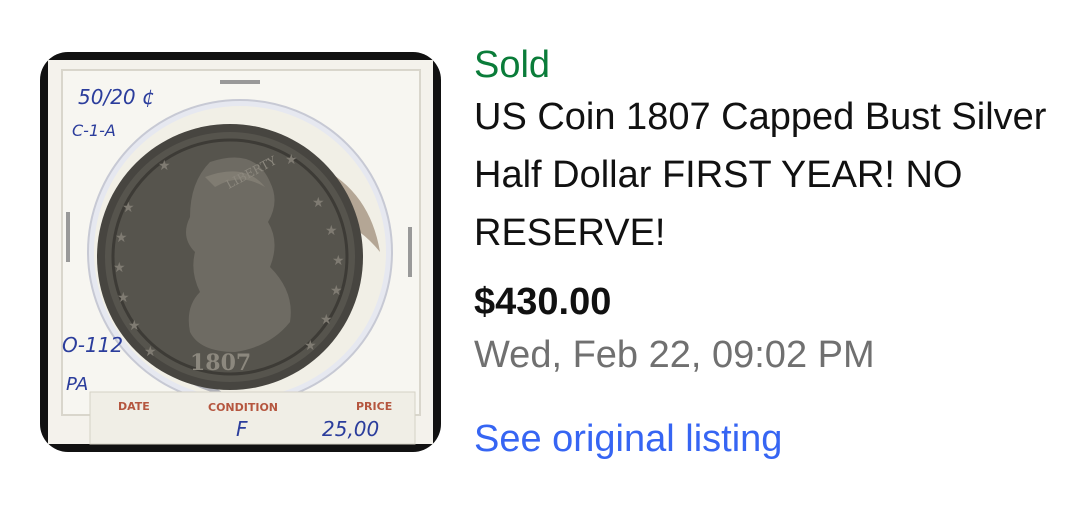 The height and width of the screenshot is (509, 1080). What do you see at coordinates (68, 237) in the screenshot?
I see `staple-left` at bounding box center [68, 237].